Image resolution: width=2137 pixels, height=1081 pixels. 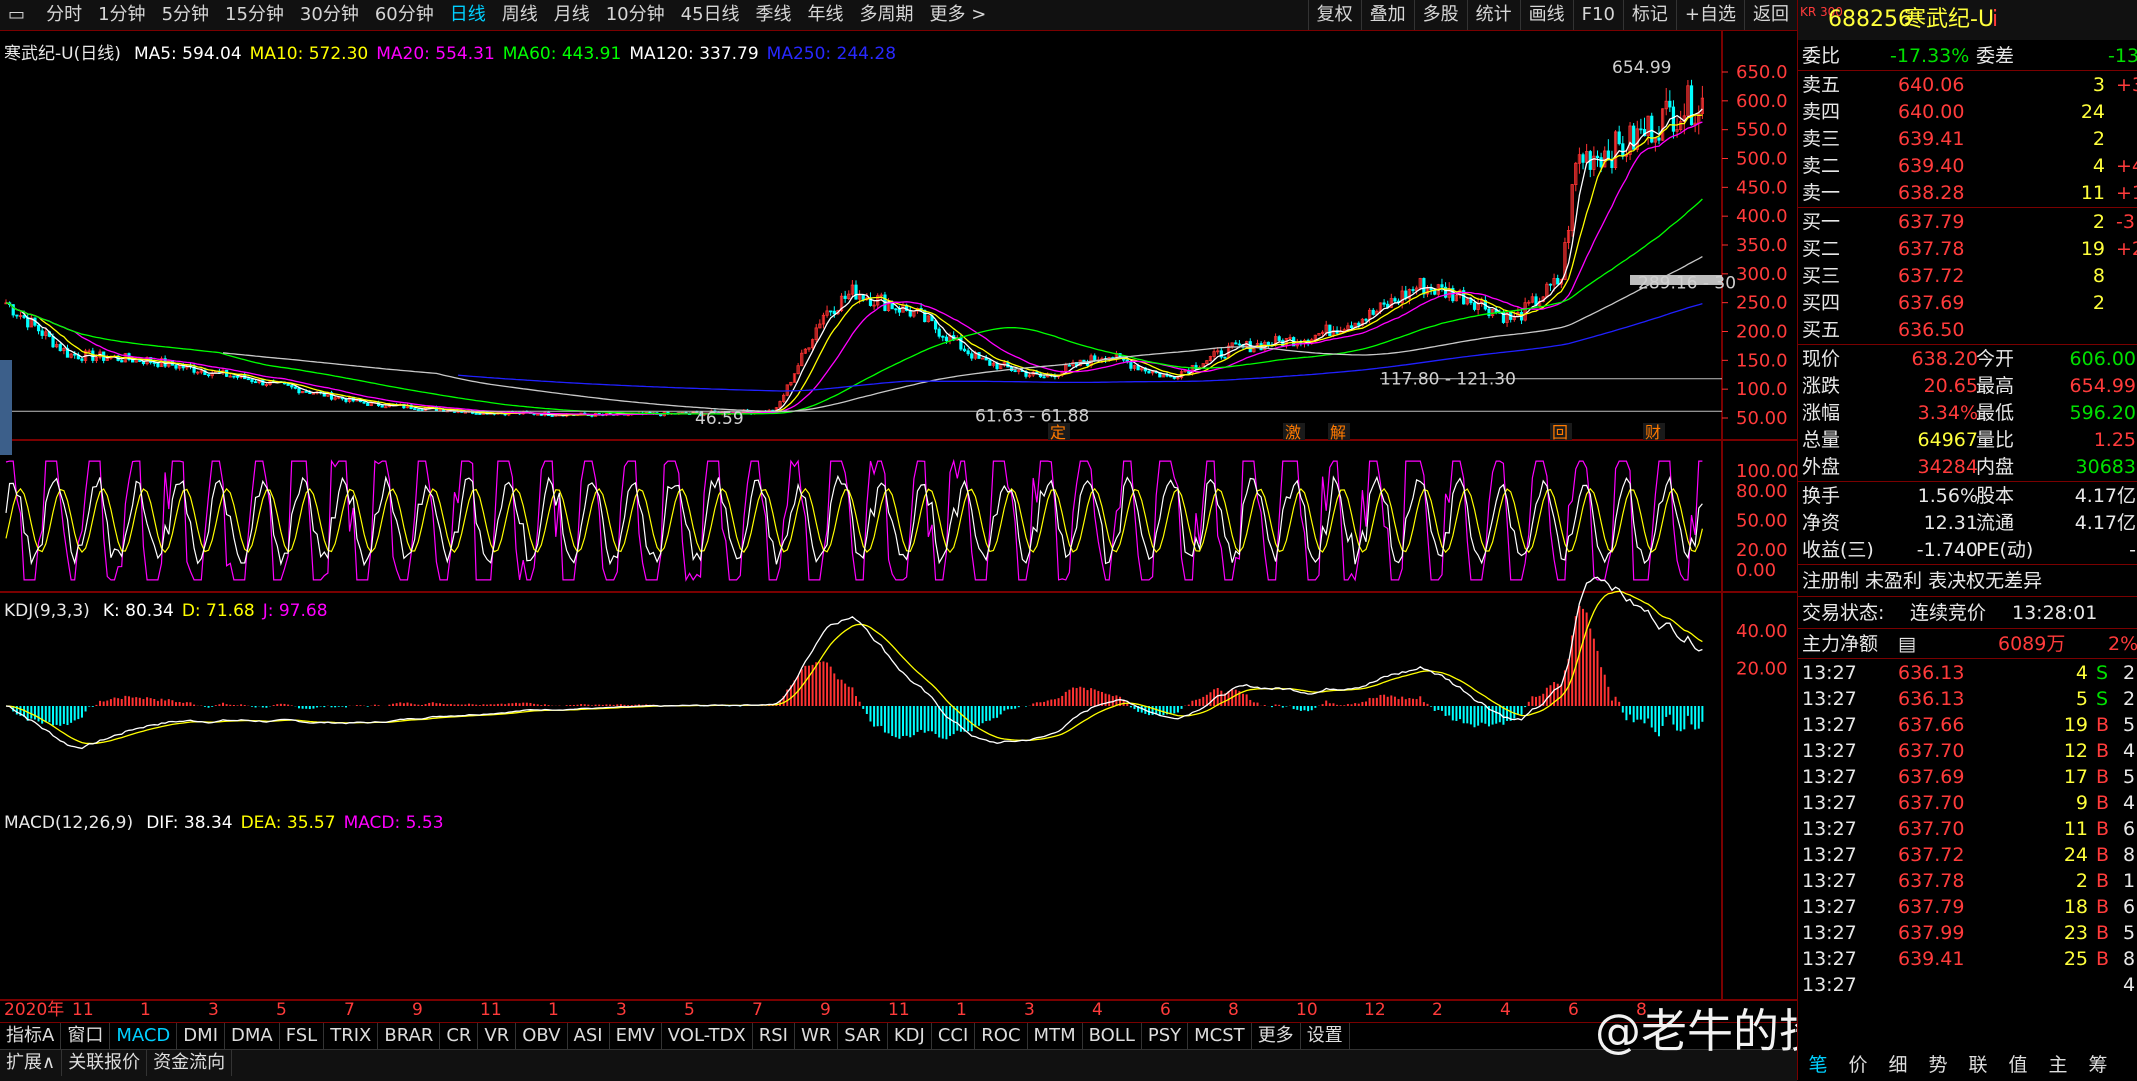 I want to click on indicator-tab: BOLL, so click(x=1112, y=1036).